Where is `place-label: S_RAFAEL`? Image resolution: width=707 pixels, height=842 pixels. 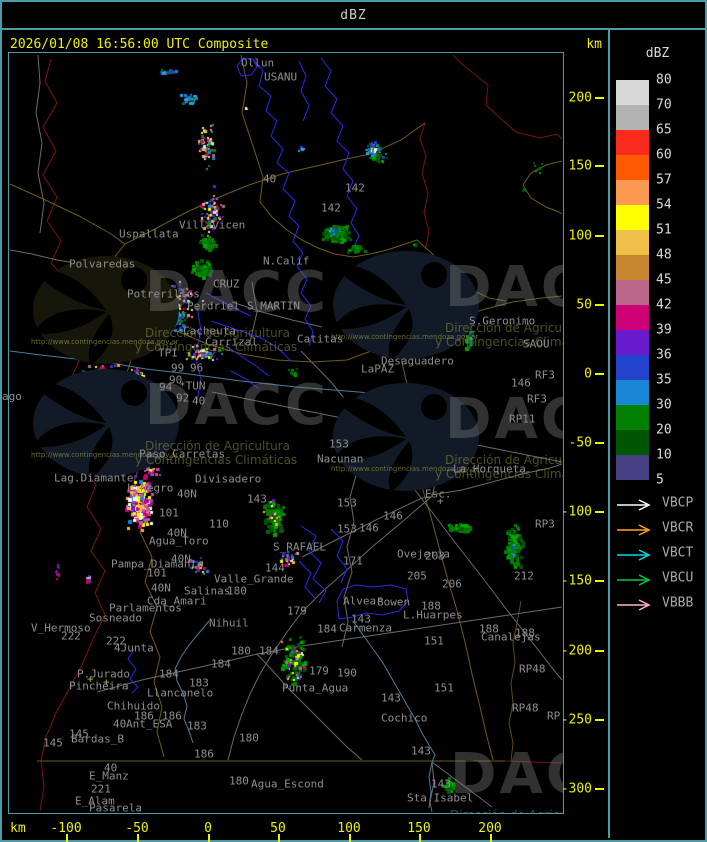
place-label: S_RAFAEL is located at coordinates (299, 547).